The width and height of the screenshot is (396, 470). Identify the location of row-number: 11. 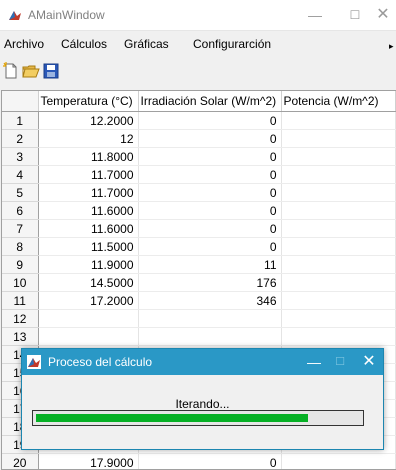
(20, 301).